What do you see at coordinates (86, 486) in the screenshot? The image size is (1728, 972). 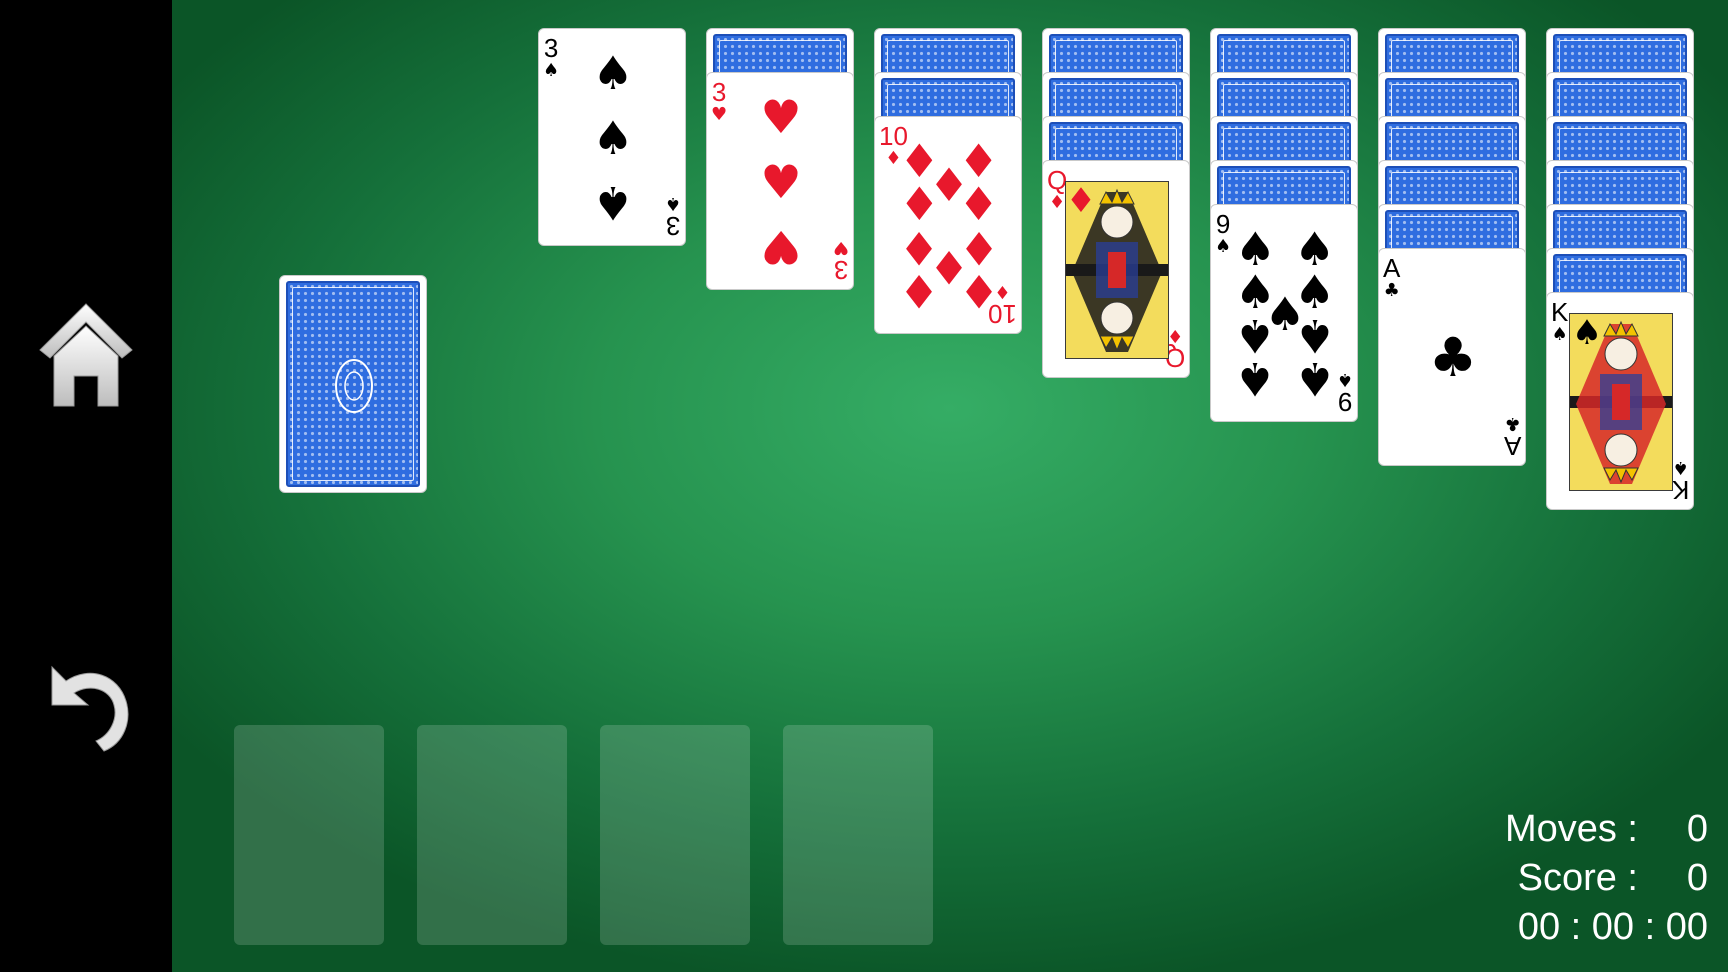 I see `sidebar` at bounding box center [86, 486].